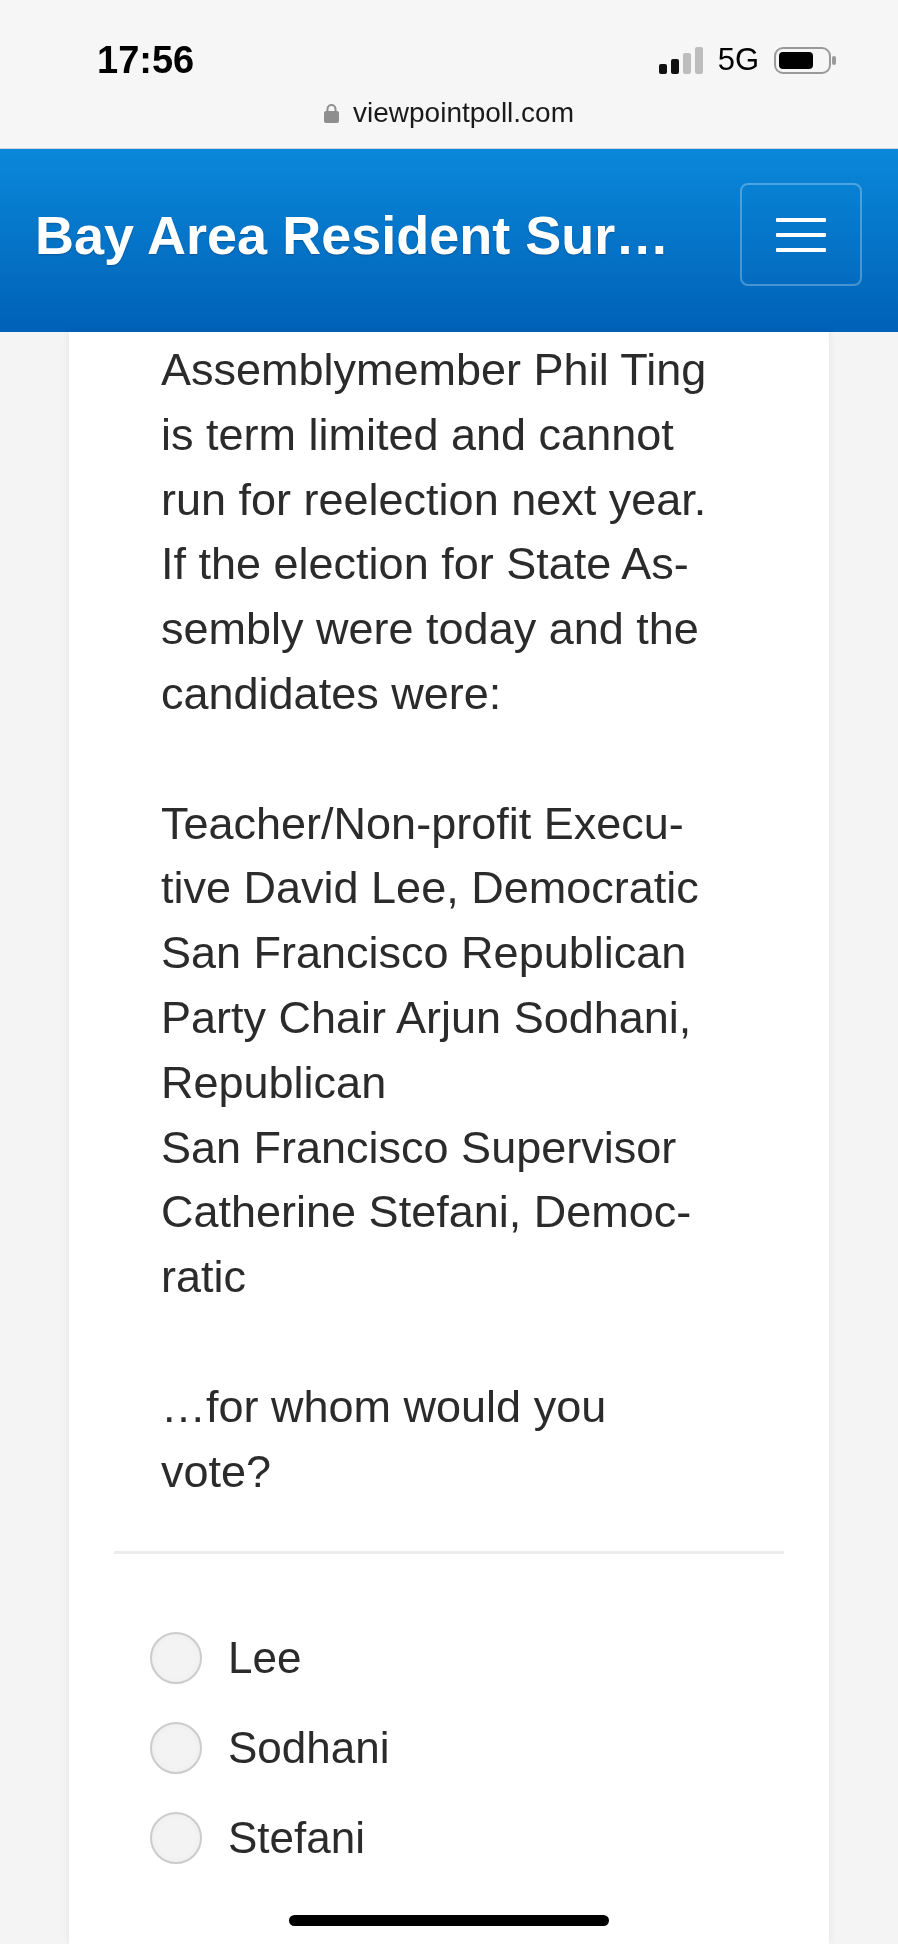 Image resolution: width=898 pixels, height=1944 pixels. I want to click on status-time: 17:56, so click(146, 60).